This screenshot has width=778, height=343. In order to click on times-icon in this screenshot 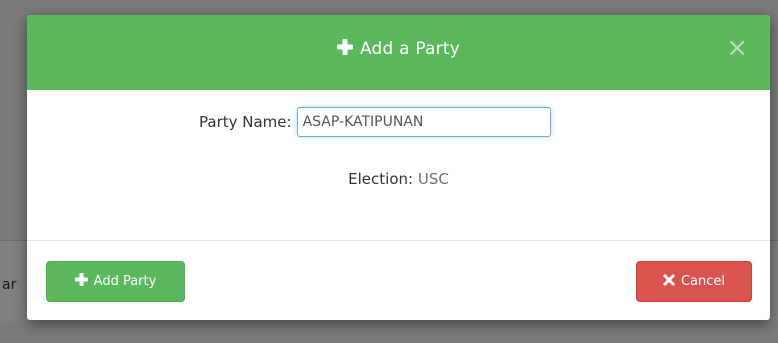, I will do `click(669, 281)`.